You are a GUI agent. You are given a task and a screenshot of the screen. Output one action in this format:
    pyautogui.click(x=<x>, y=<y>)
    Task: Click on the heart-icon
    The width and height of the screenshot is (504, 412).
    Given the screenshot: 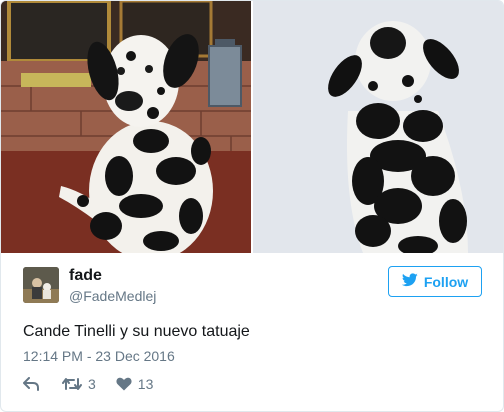 What is the action you would take?
    pyautogui.click(x=124, y=384)
    